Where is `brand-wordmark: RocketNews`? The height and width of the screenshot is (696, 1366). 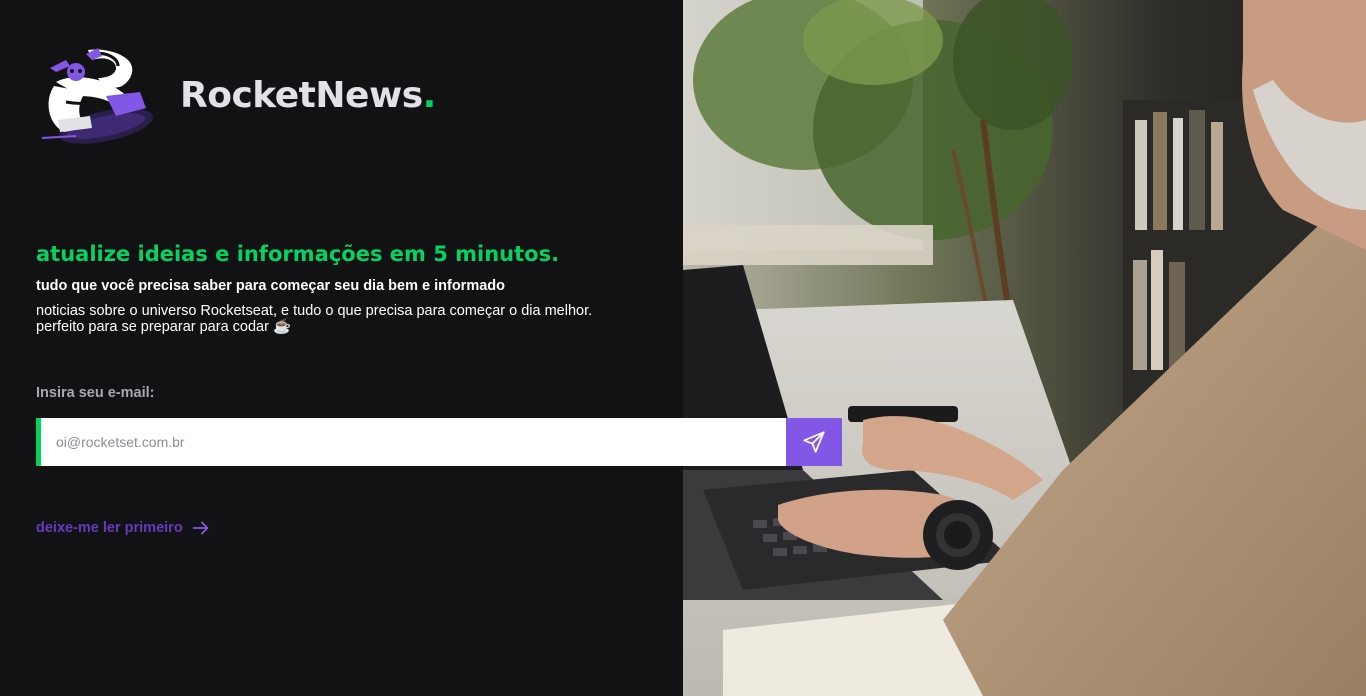 brand-wordmark: RocketNews is located at coordinates (301, 95).